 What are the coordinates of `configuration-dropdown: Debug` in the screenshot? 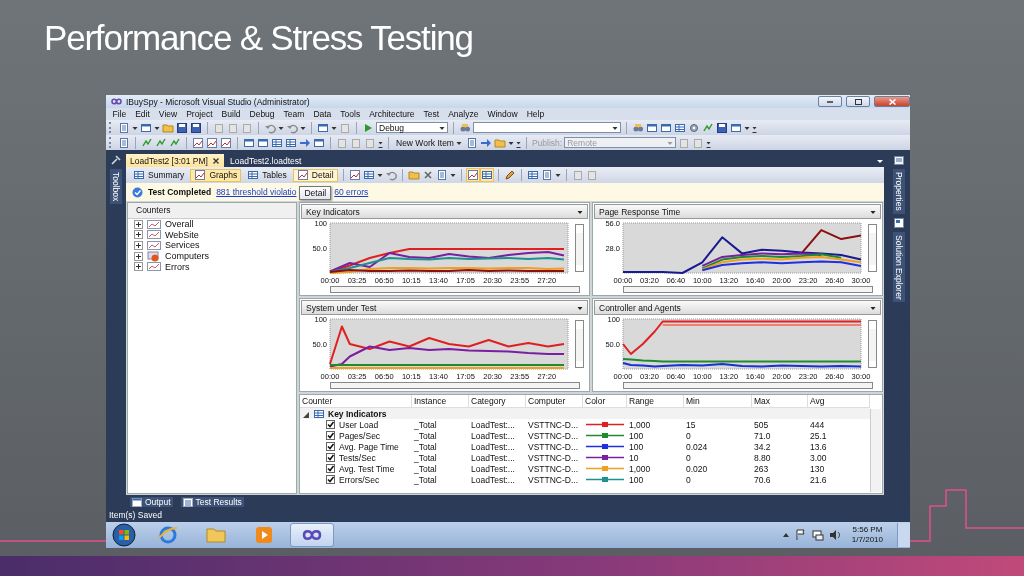 It's located at (412, 127).